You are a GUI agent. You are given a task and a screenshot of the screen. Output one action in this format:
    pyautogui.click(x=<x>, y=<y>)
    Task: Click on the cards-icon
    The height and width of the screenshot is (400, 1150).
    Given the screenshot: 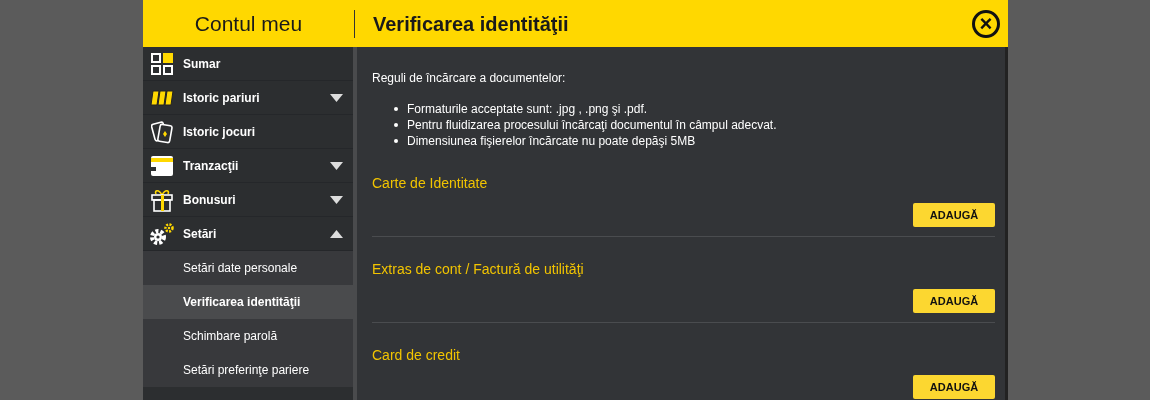 What is the action you would take?
    pyautogui.click(x=162, y=131)
    